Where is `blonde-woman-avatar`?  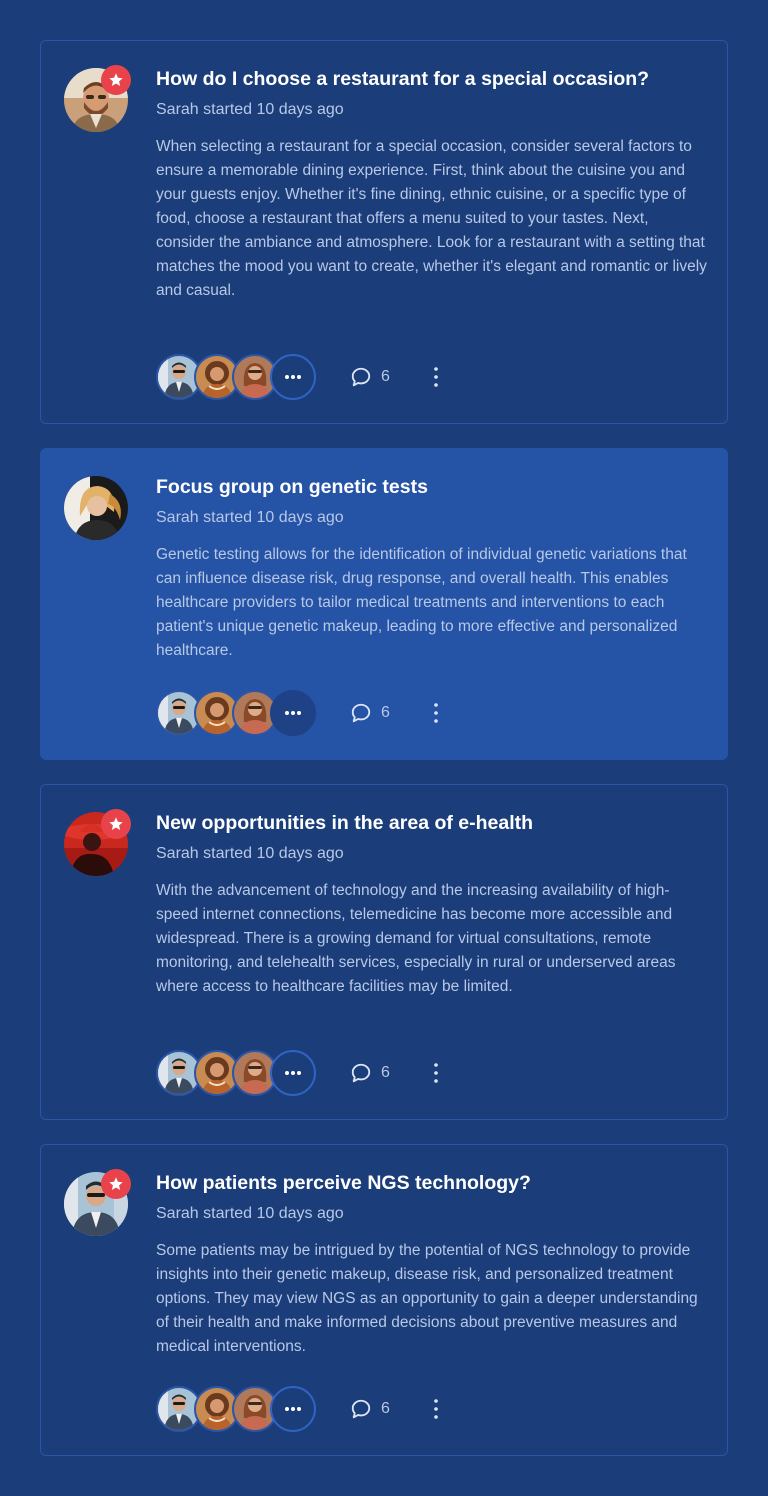 blonde-woman-avatar is located at coordinates (96, 508).